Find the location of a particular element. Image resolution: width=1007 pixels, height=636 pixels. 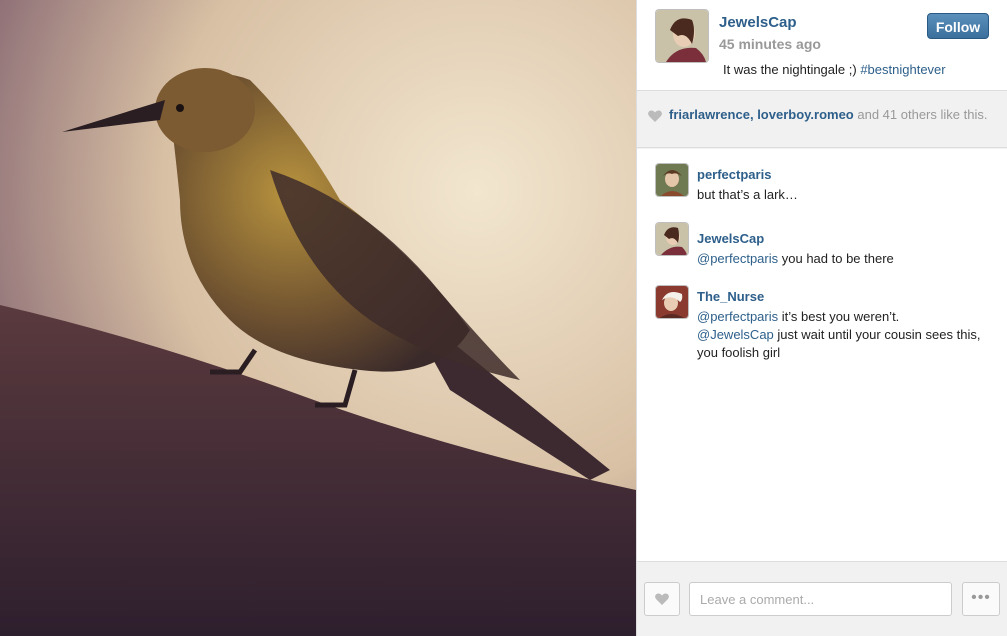

author-avatar is located at coordinates (682, 36).